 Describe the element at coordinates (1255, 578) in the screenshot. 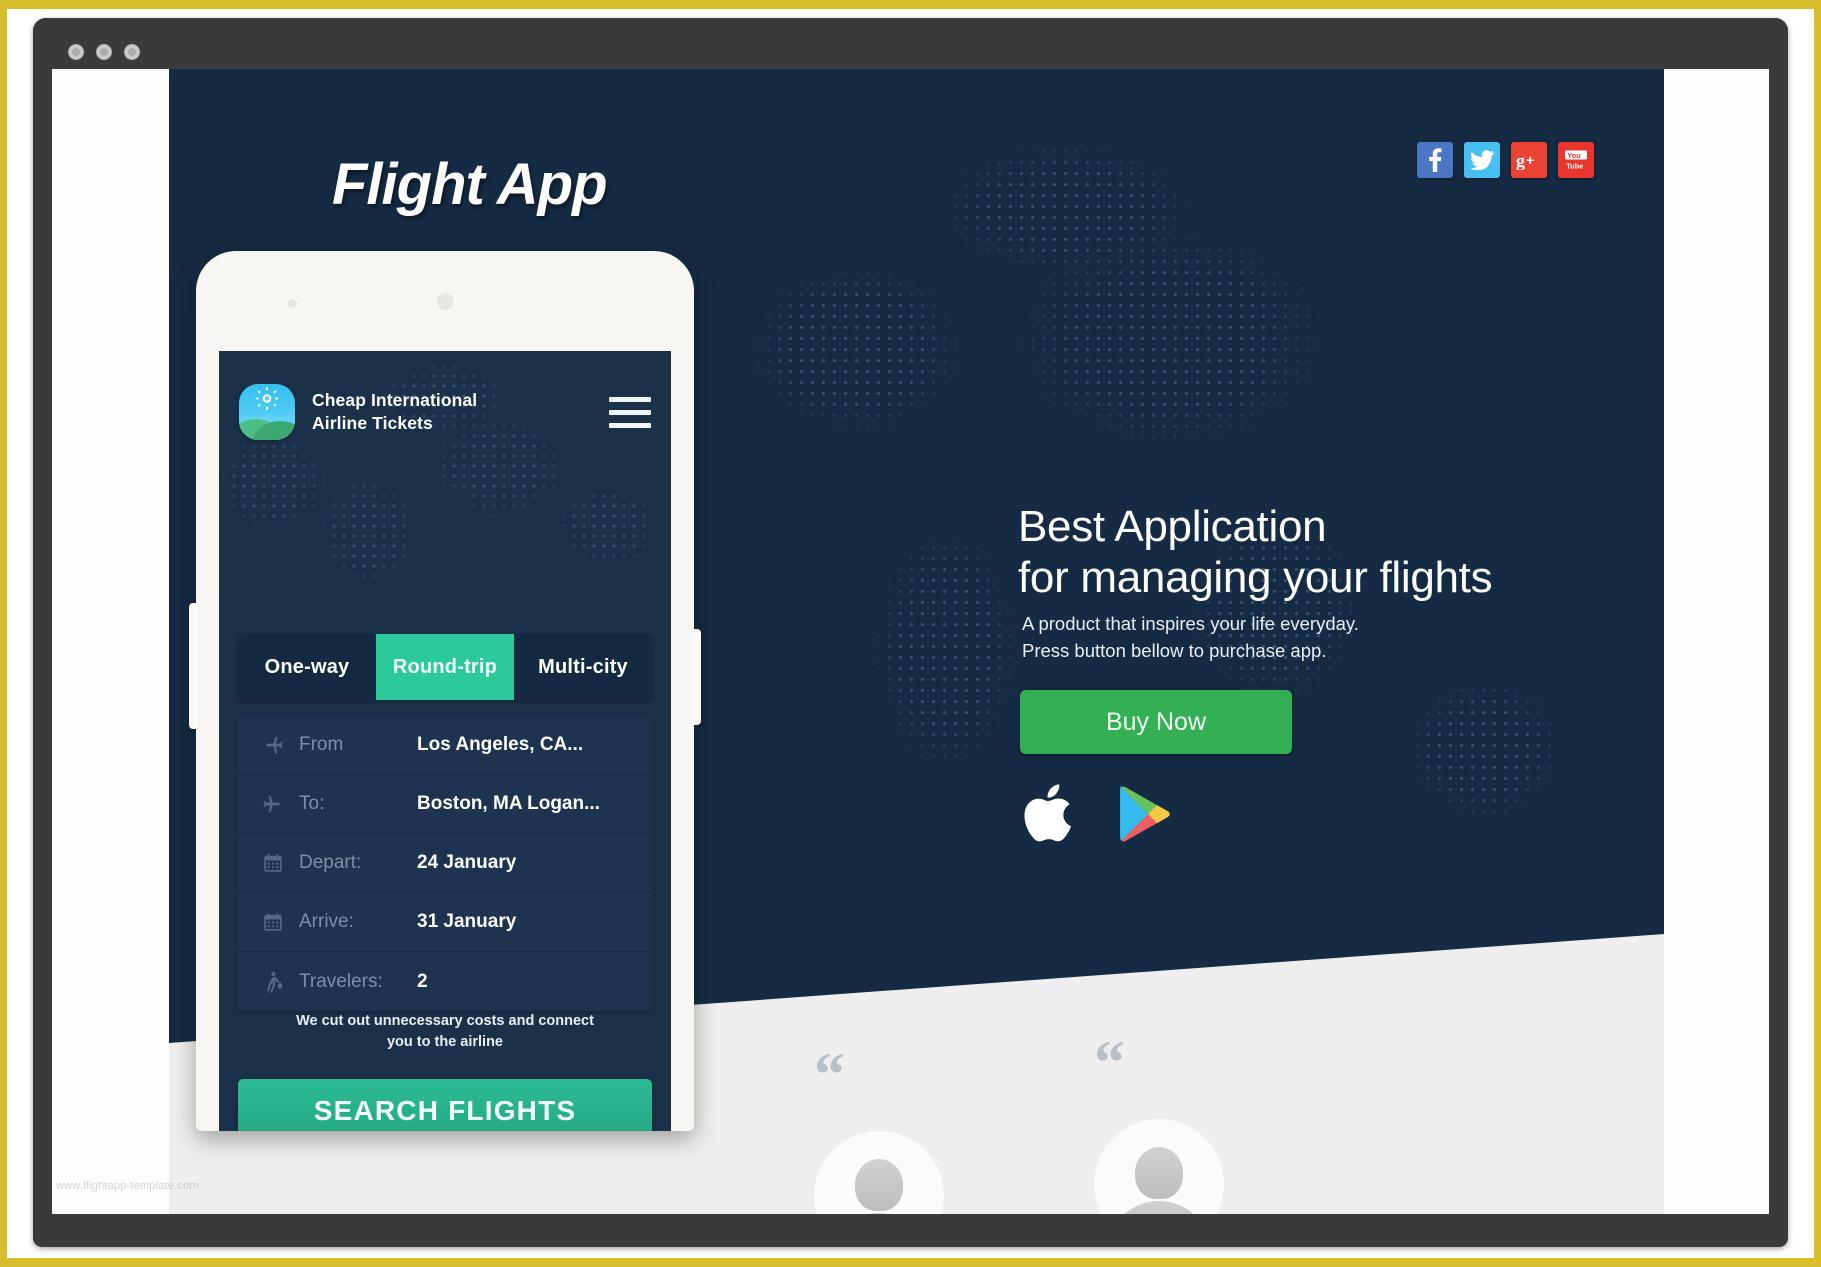

I see `headline-line2: for managing your flights` at that location.